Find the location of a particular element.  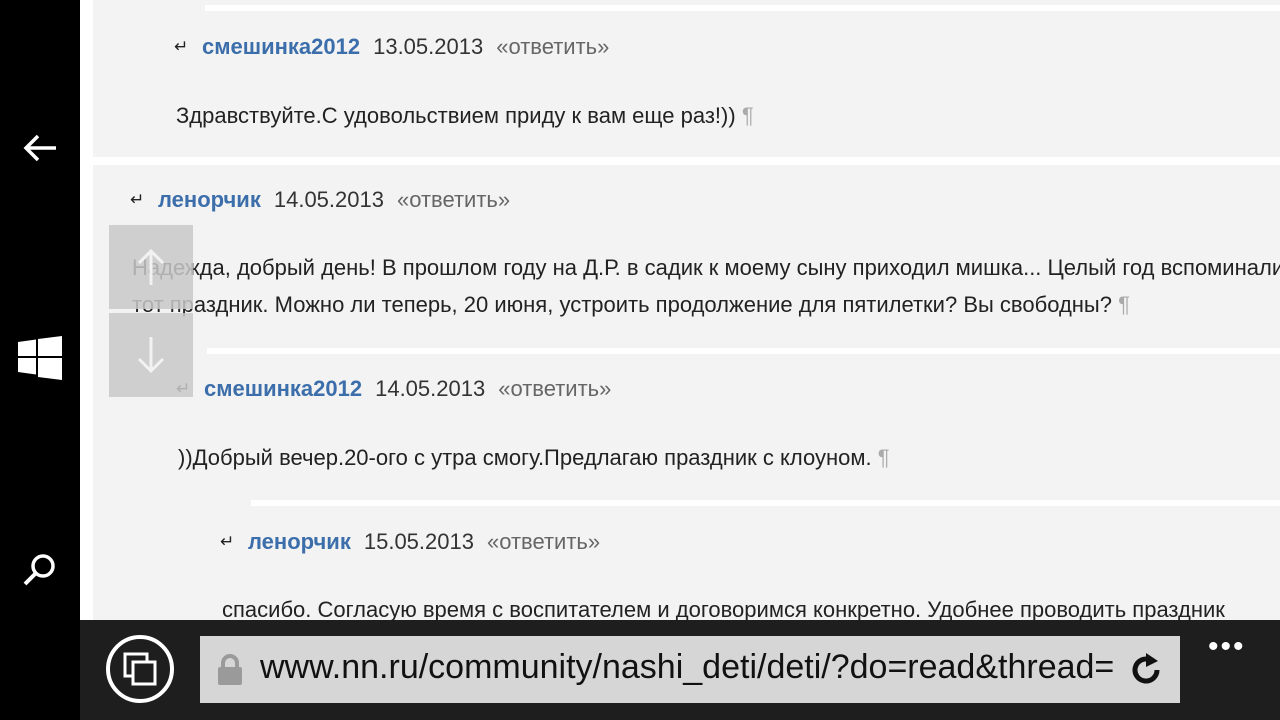

comment-date: 13.05.2013 is located at coordinates (428, 46).